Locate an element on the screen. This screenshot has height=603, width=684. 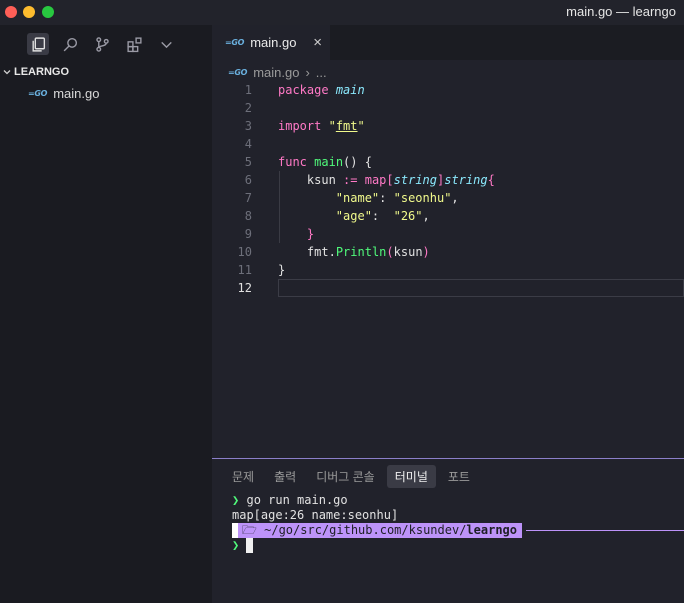
tab-label: main.go is located at coordinates (273, 42).